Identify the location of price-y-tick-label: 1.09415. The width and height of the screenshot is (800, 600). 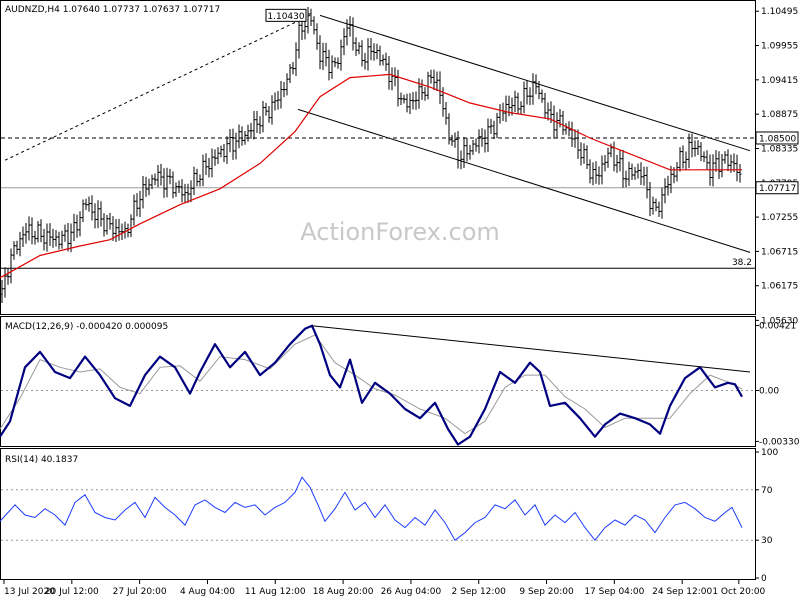
(779, 81).